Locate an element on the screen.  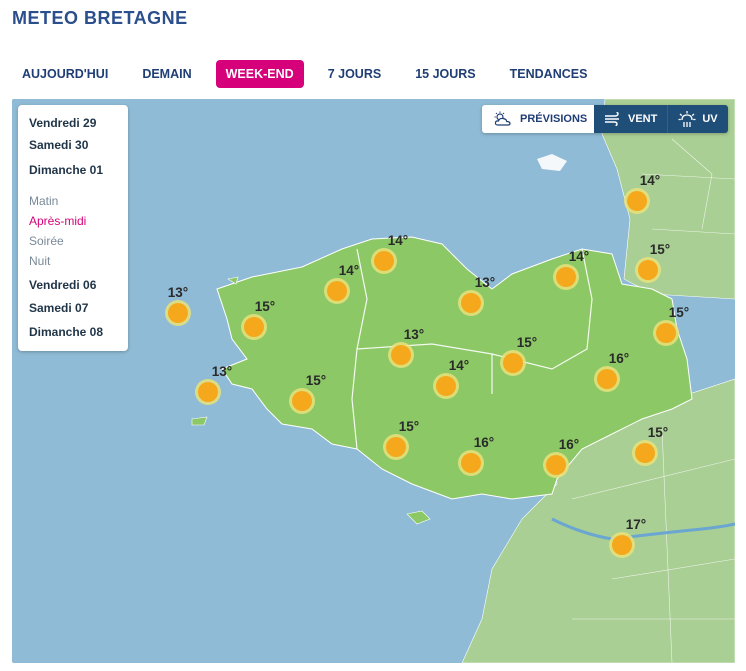
tab-7-jours: 7 JOURS is located at coordinates (355, 74).